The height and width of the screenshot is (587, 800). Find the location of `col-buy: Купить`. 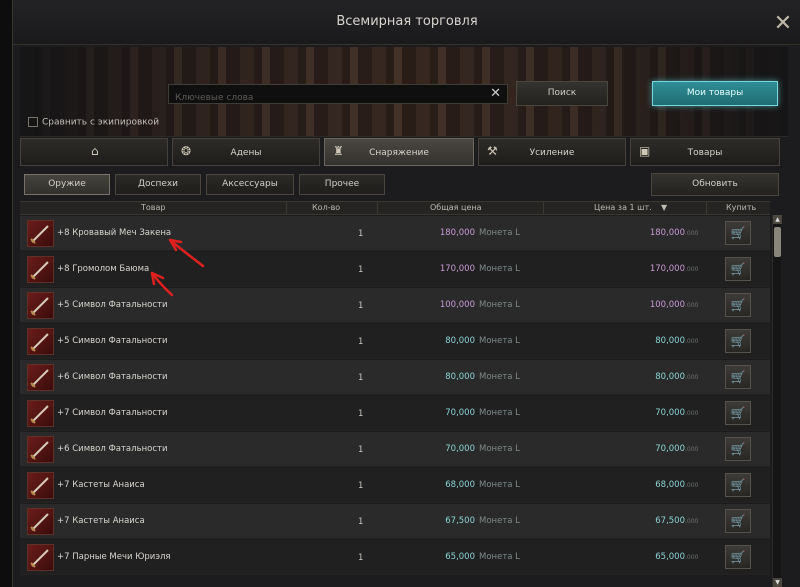

col-buy: Купить is located at coordinates (741, 207).